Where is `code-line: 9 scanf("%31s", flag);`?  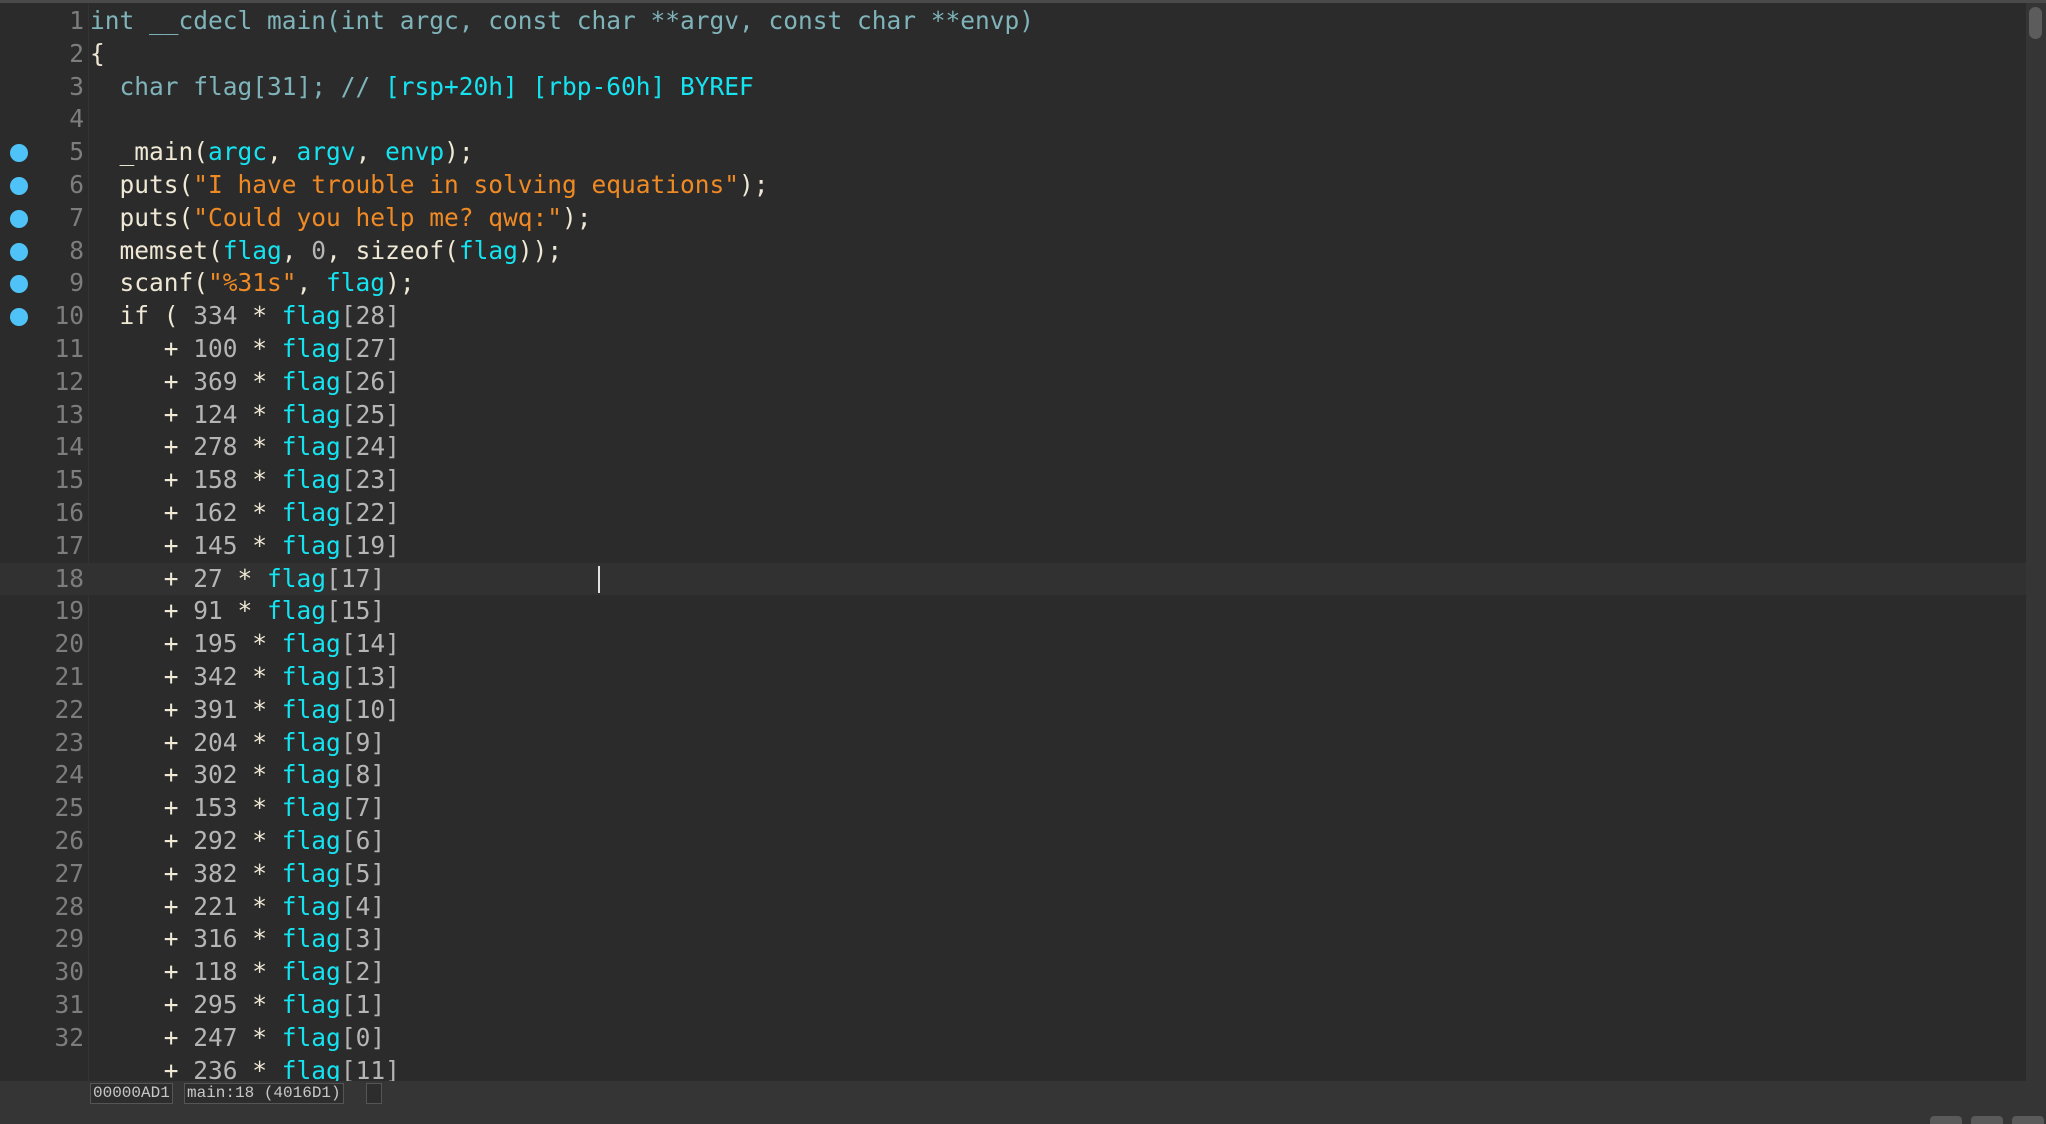
code-line: 9 scanf("%31s", flag); is located at coordinates (1013, 283).